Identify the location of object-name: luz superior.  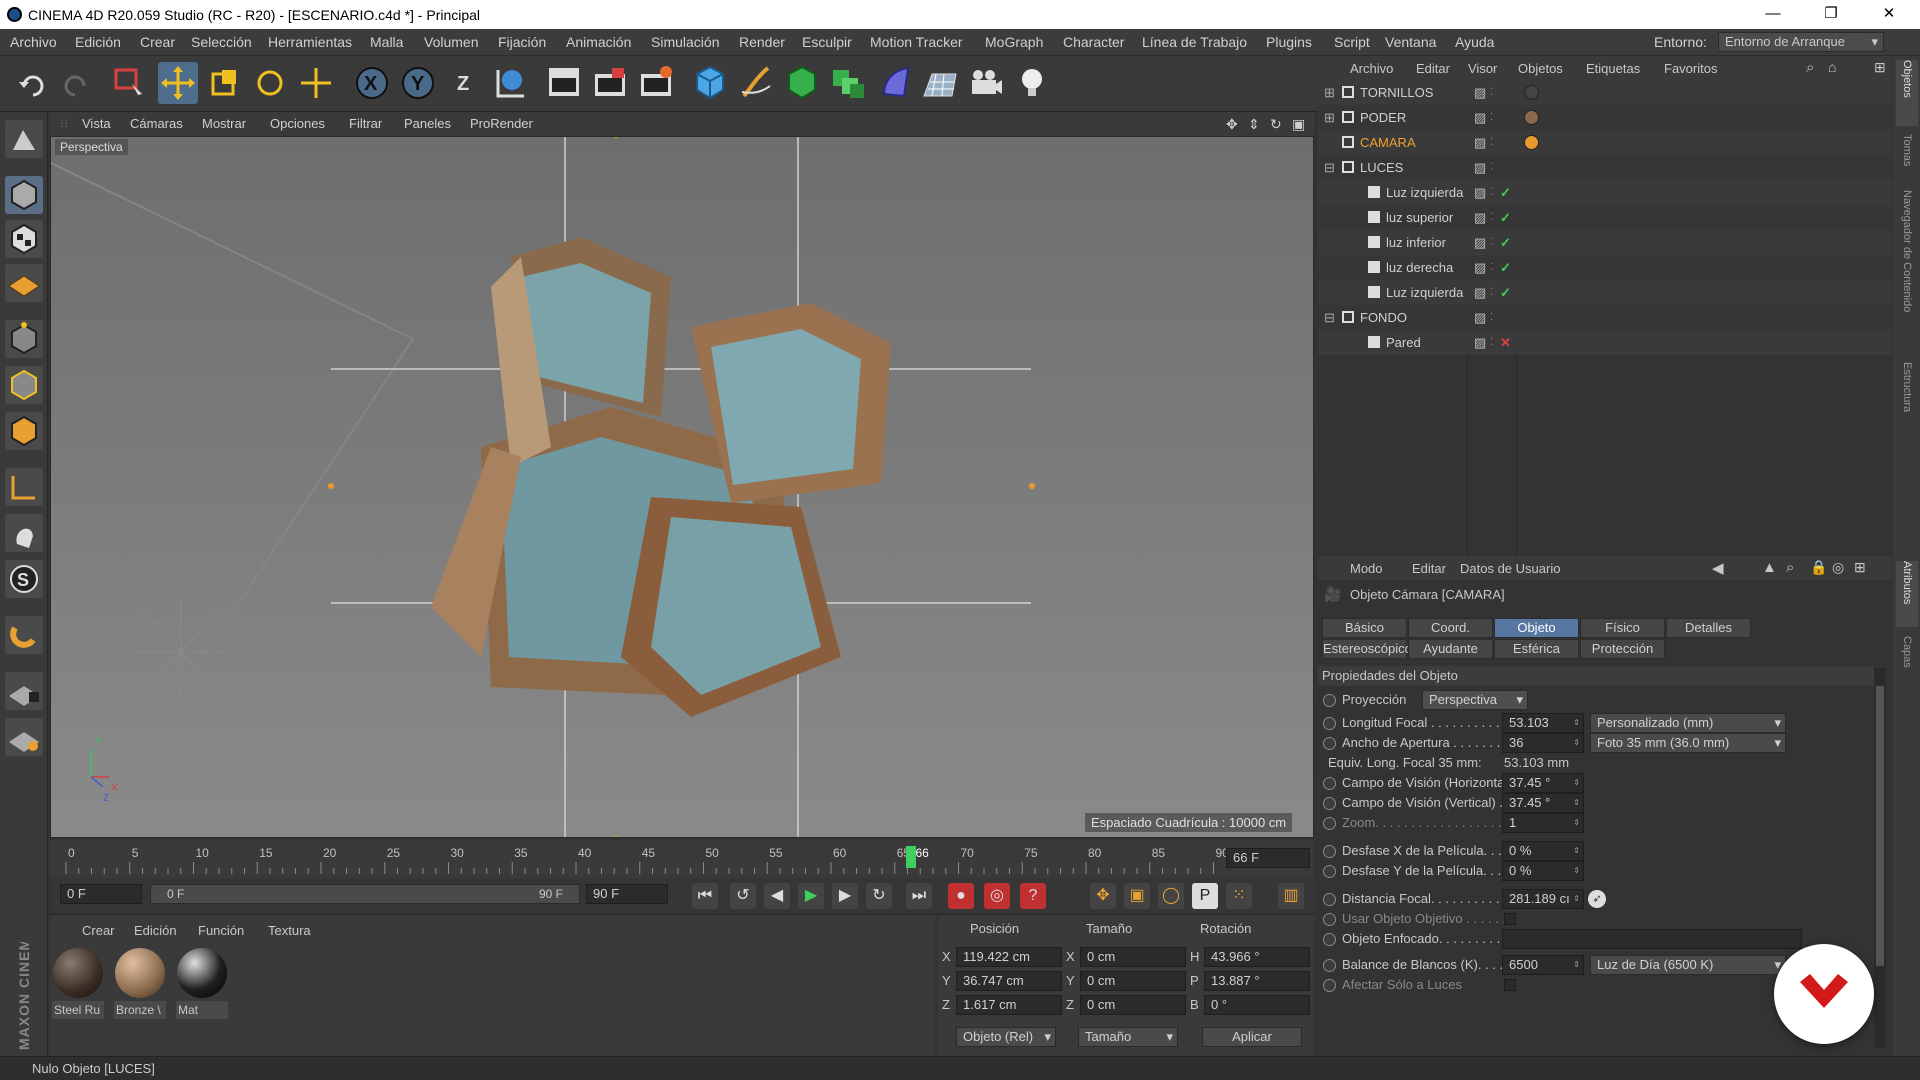
(1419, 217).